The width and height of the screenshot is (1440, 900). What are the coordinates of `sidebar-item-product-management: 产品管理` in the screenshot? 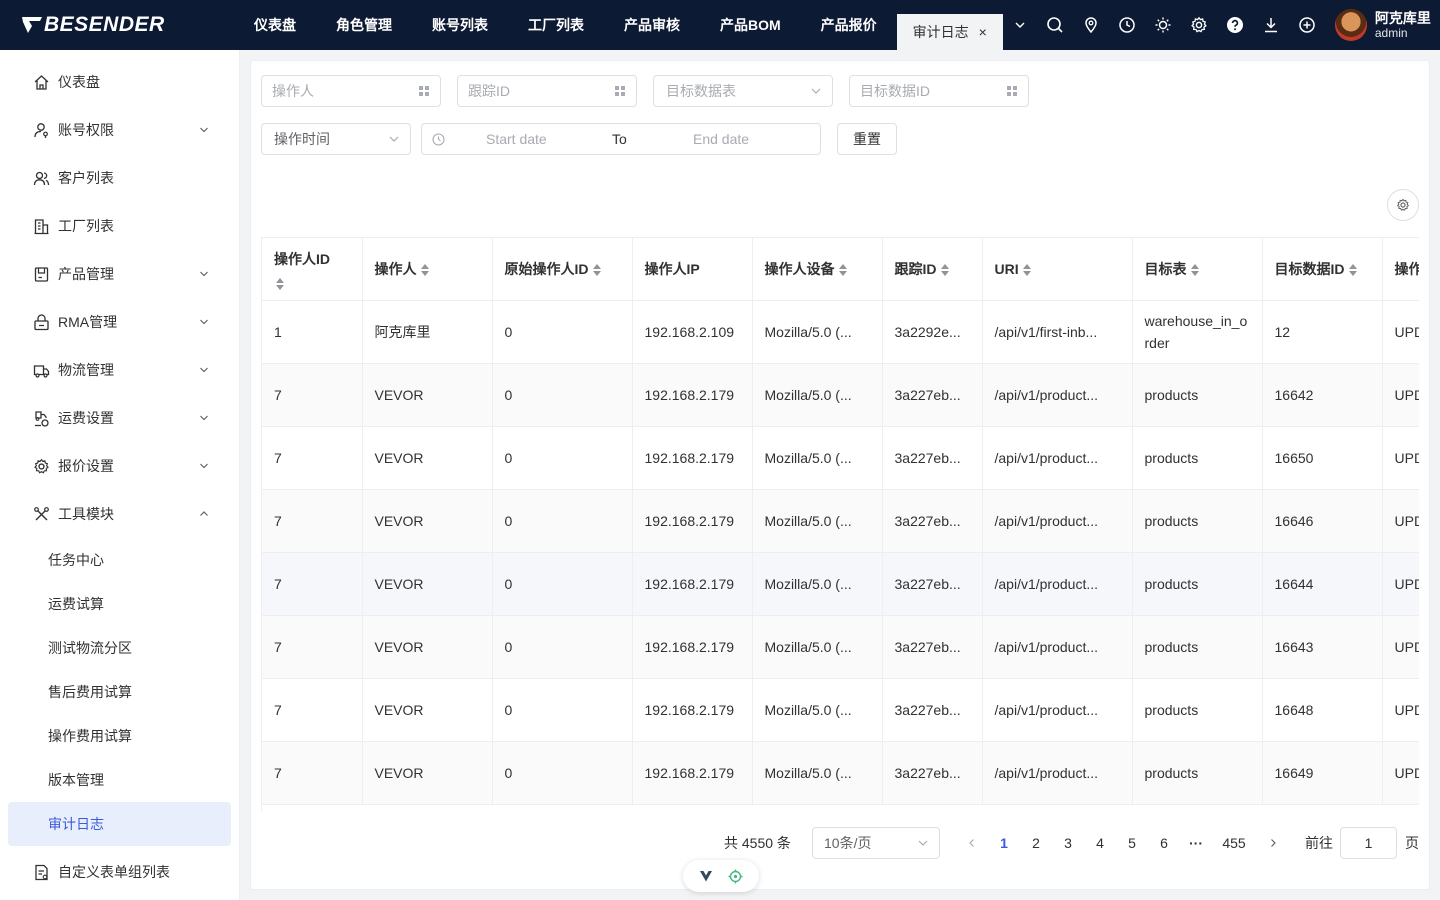 It's located at (119, 274).